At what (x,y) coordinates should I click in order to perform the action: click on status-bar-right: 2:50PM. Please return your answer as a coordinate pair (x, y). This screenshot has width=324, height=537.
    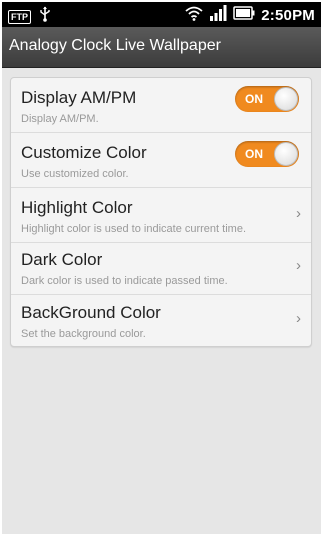
    Looking at the image, I should click on (250, 15).